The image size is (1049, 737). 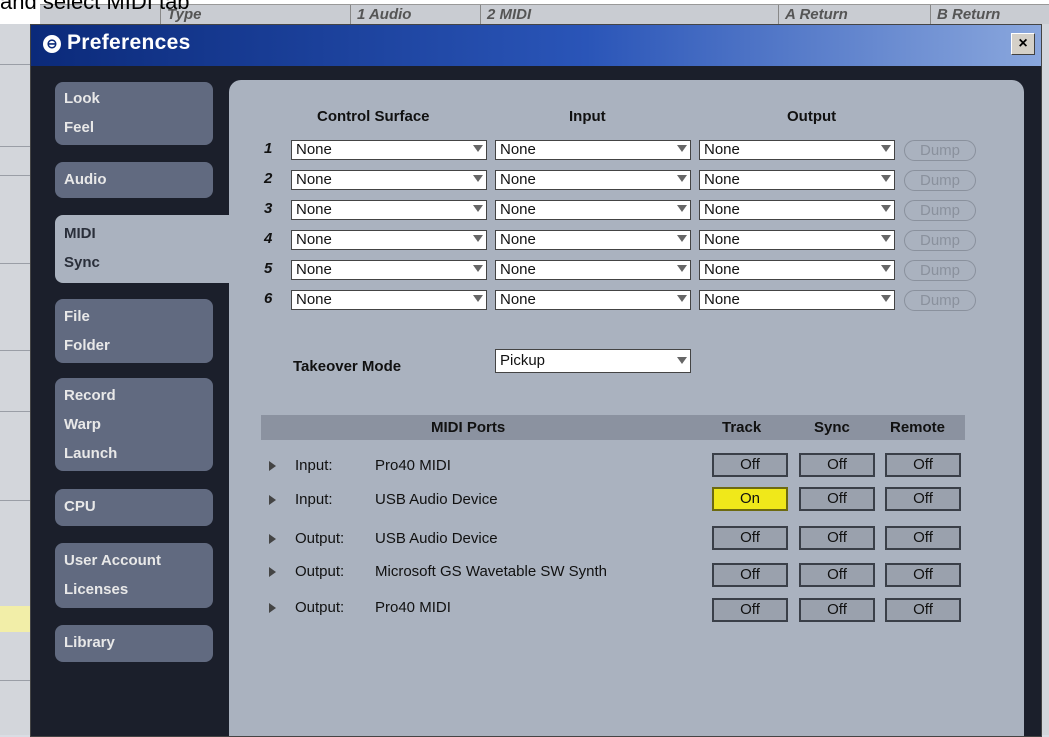 I want to click on tab-label: Launch, so click(x=91, y=453).